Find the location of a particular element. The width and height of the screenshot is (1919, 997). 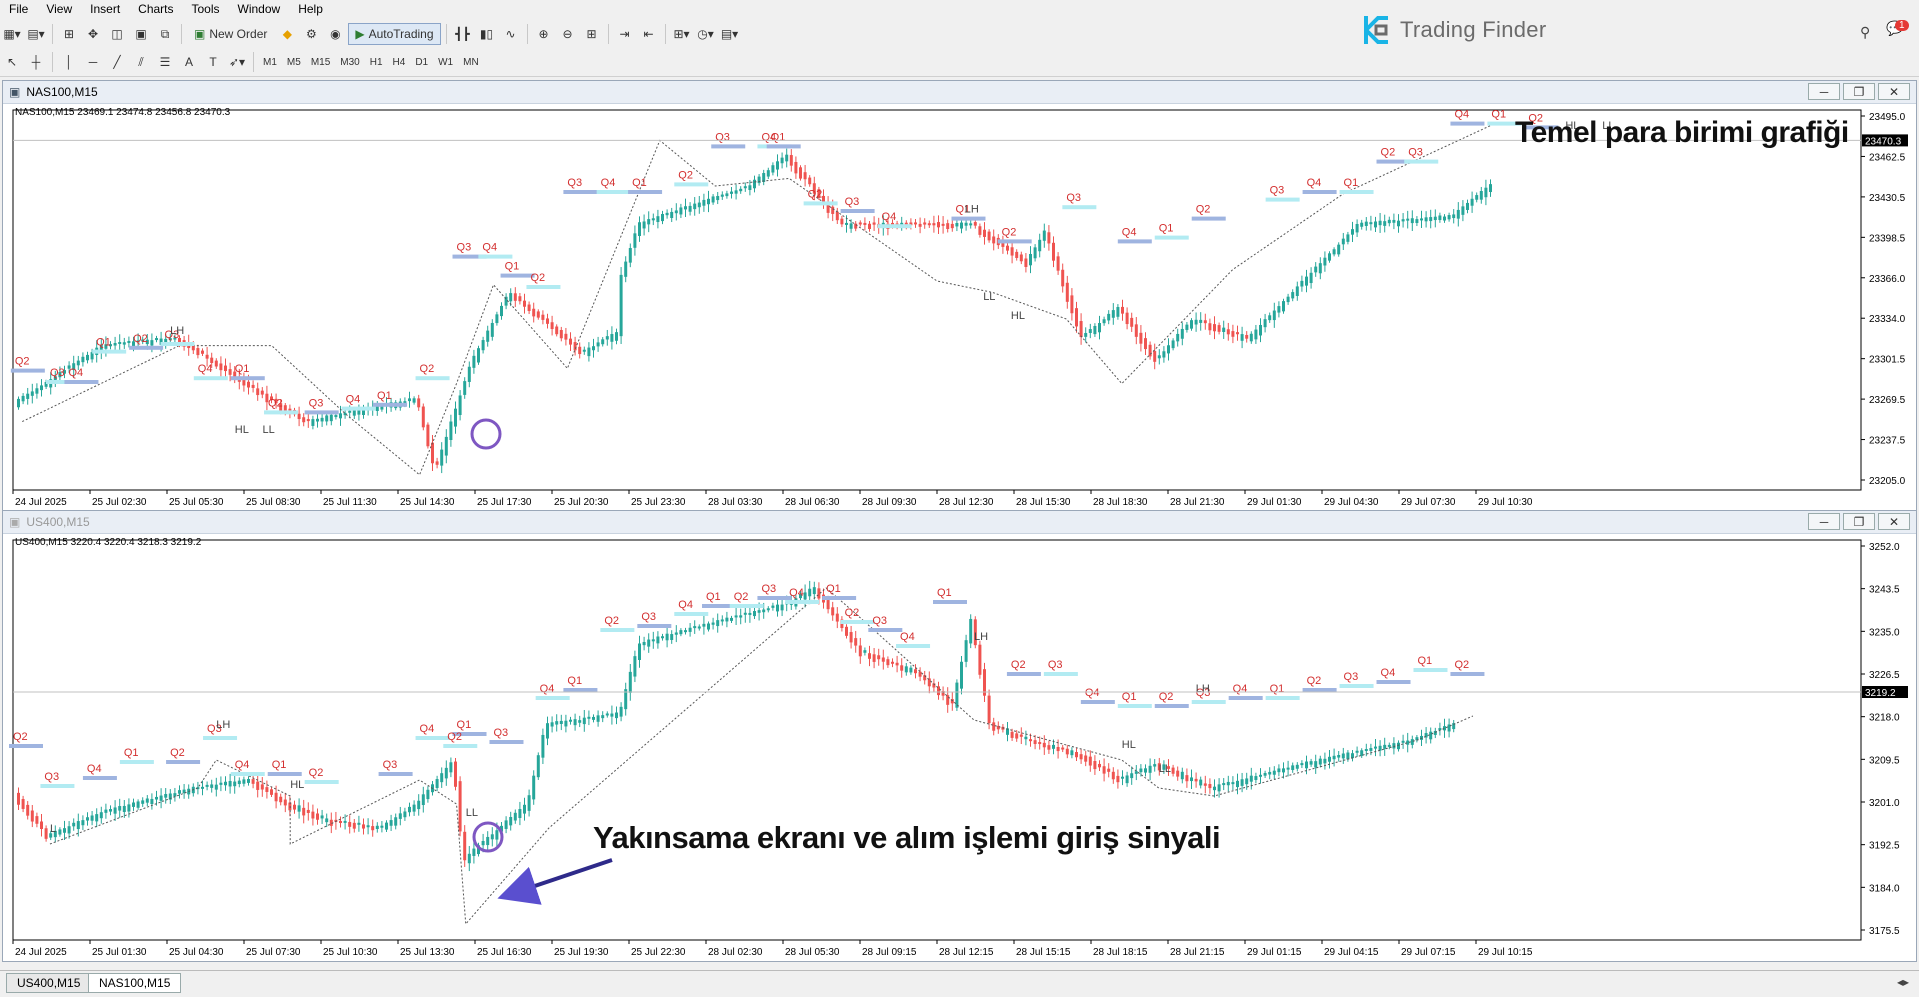

menu-item-view: View is located at coordinates (59, 9).